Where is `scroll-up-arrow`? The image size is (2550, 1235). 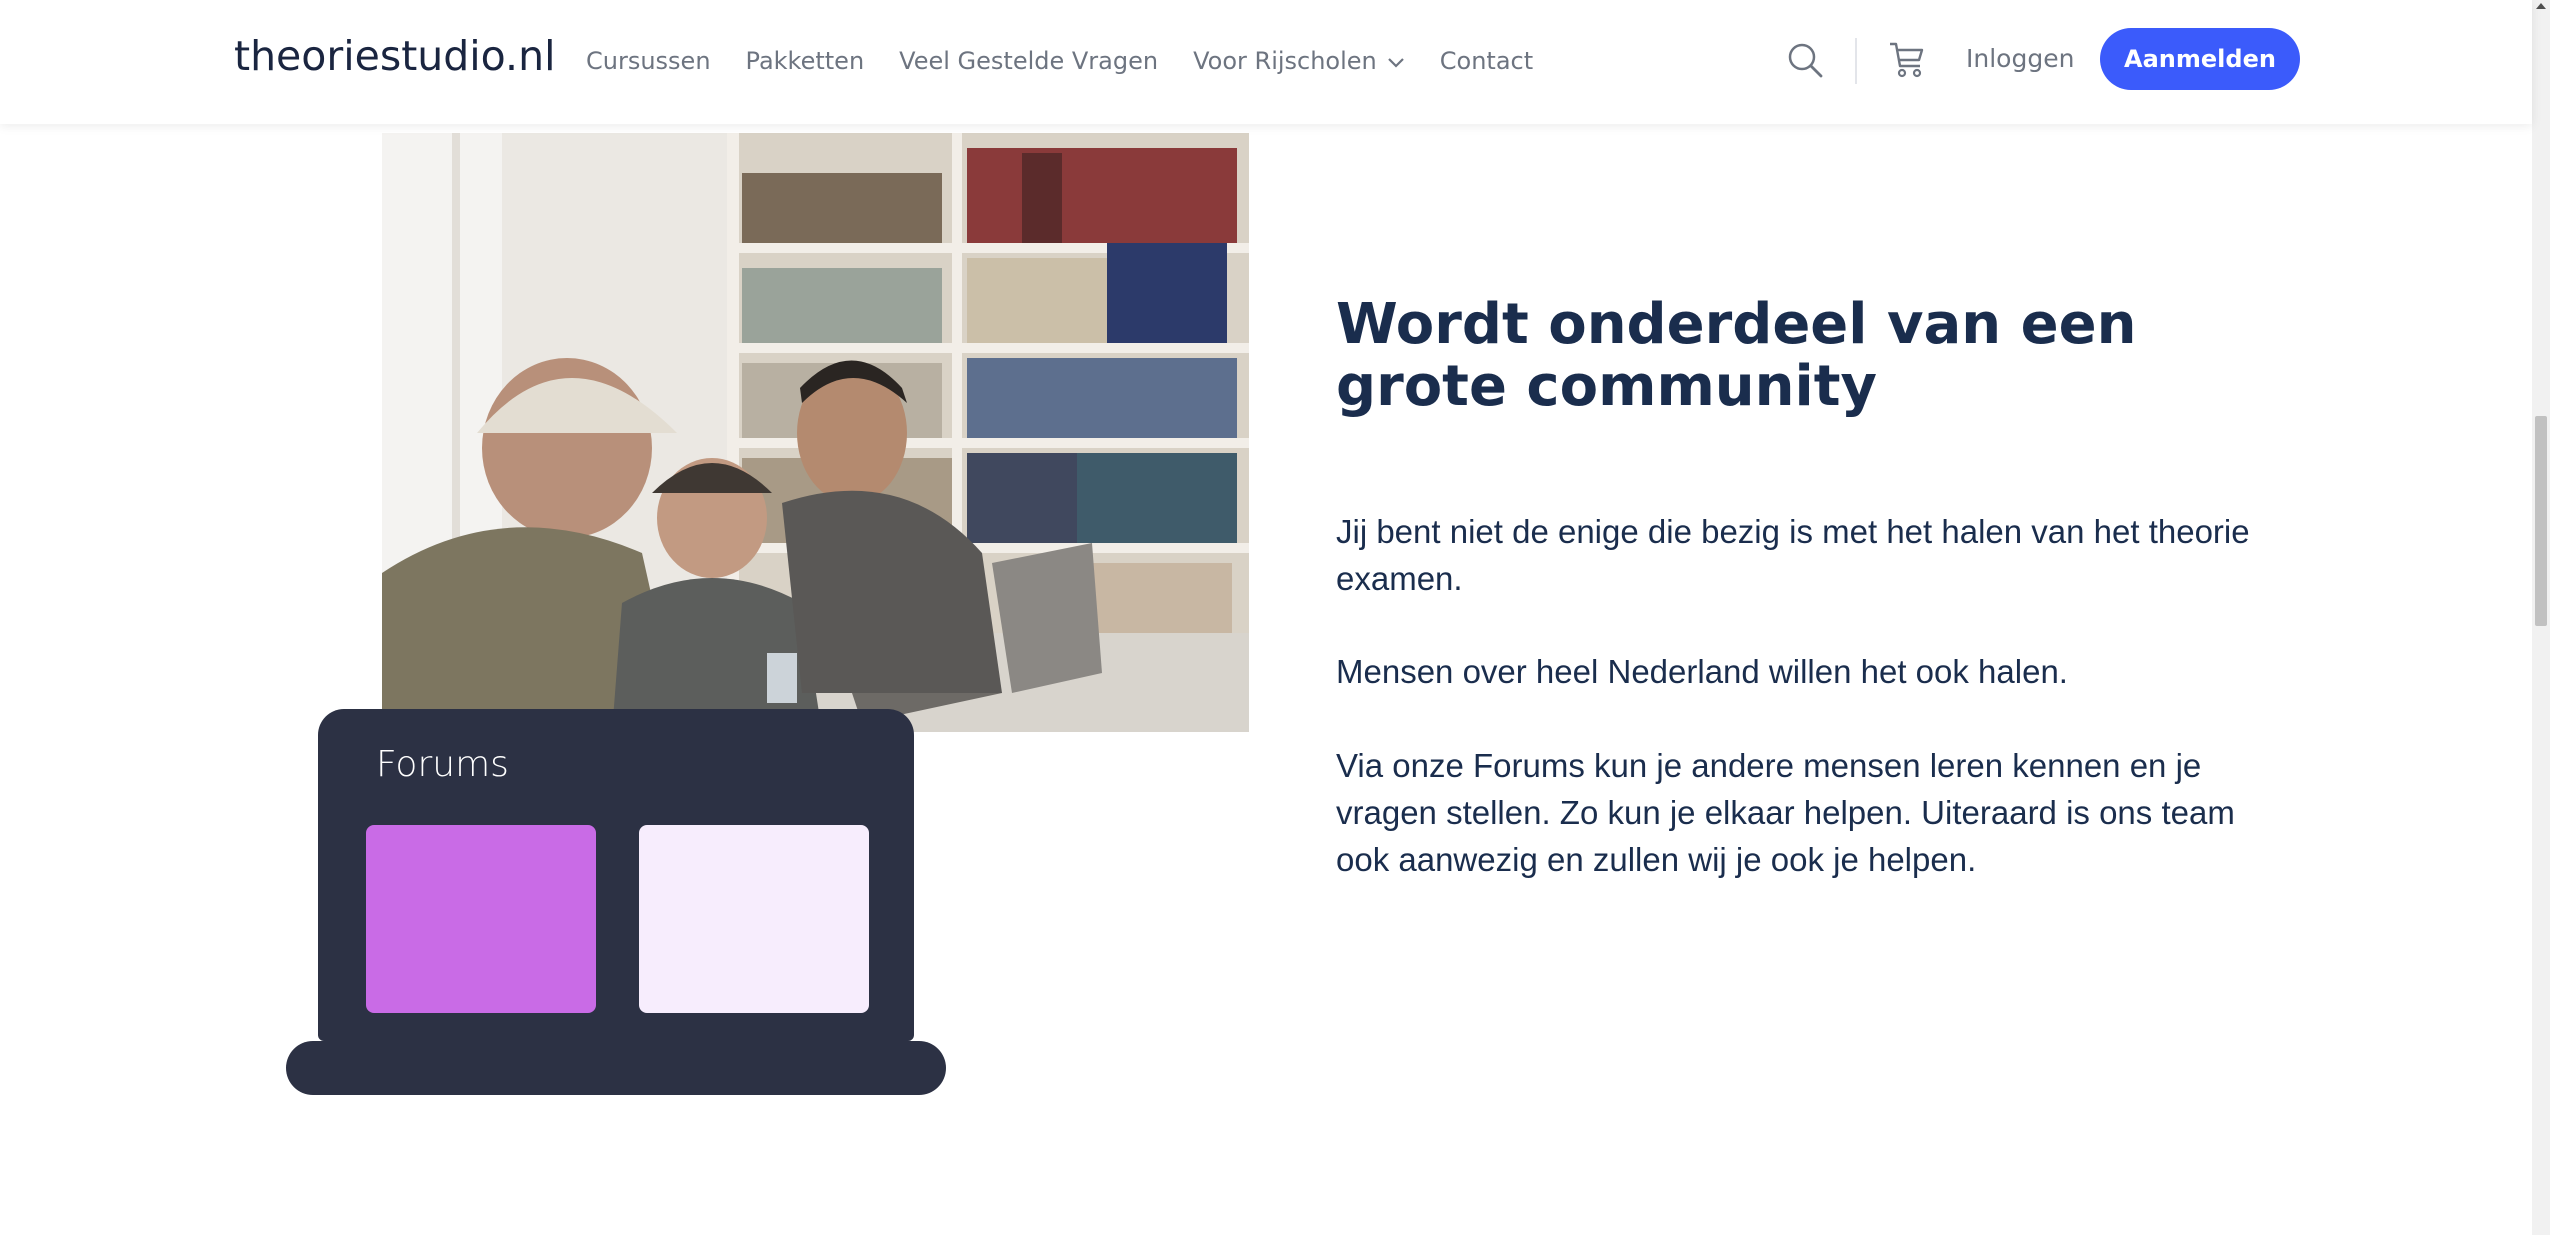
scroll-up-arrow is located at coordinates (2541, 6).